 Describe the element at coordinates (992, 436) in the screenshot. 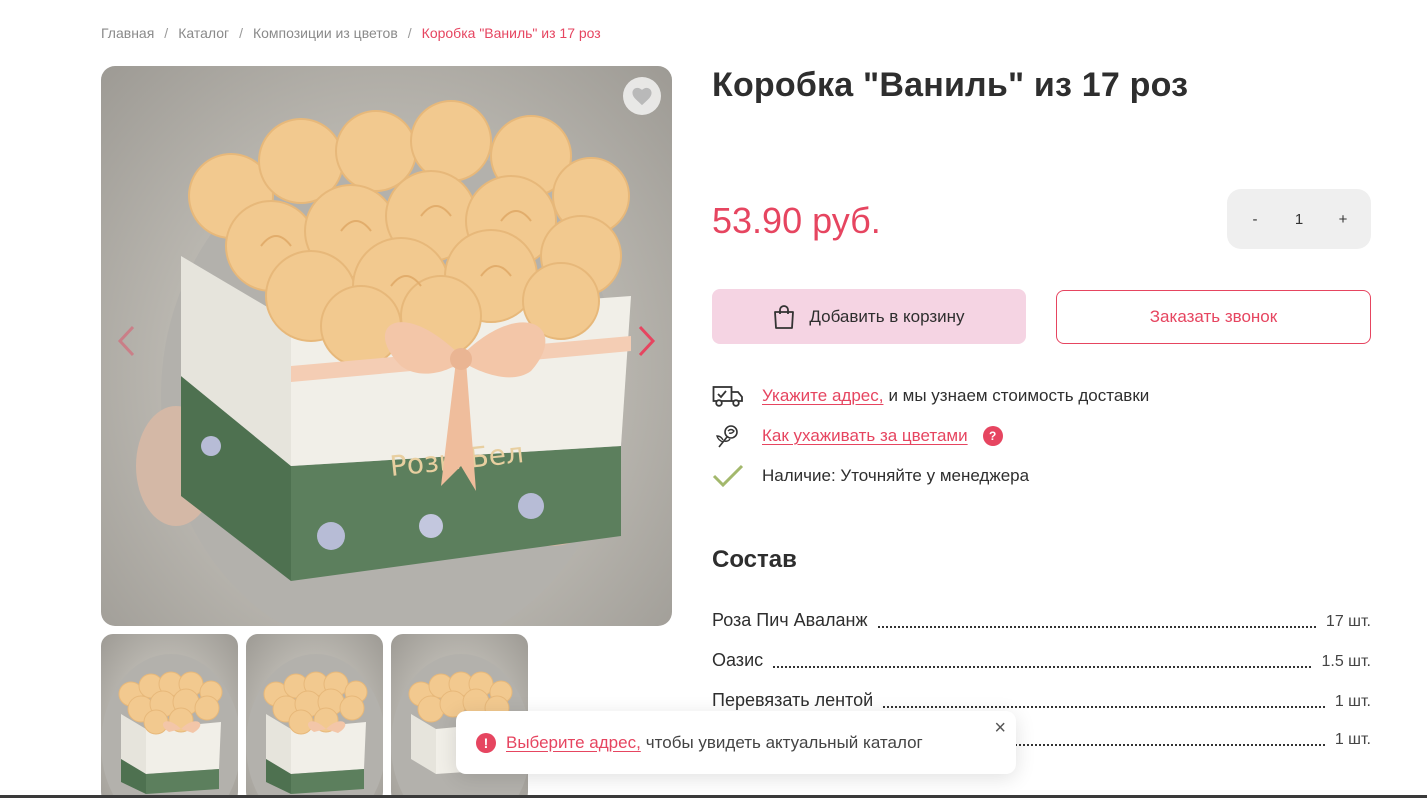

I see `help-icon: ?` at that location.